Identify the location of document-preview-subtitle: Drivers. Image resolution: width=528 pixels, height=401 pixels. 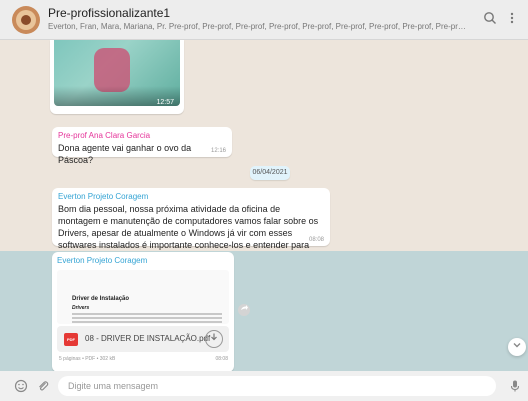
(81, 308).